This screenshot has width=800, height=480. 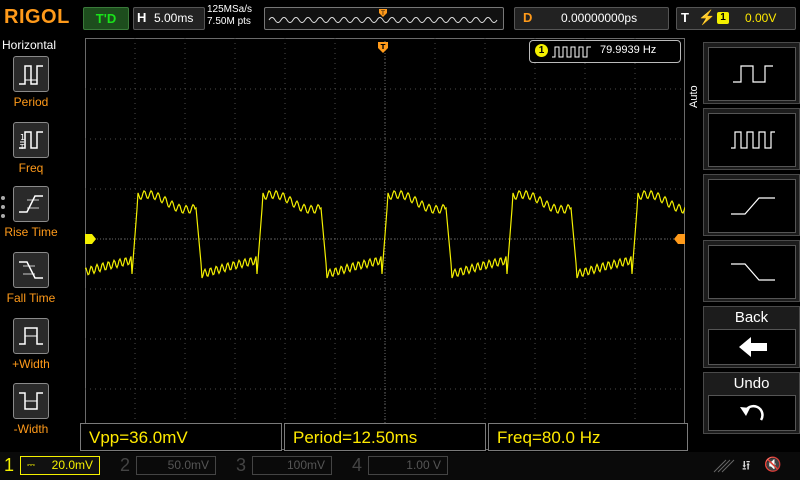 I want to click on fall-time-label: Fall Time, so click(x=31, y=298).